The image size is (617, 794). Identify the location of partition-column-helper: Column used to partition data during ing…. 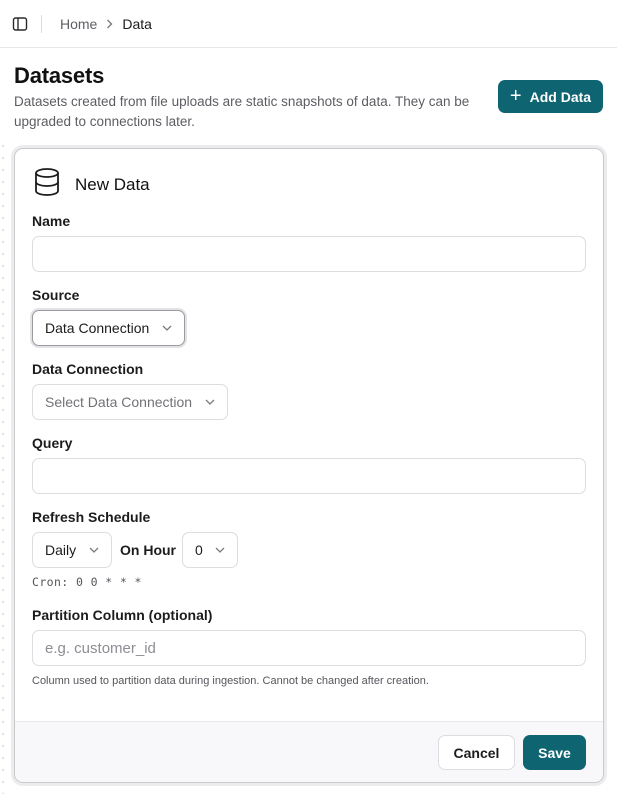
(230, 681).